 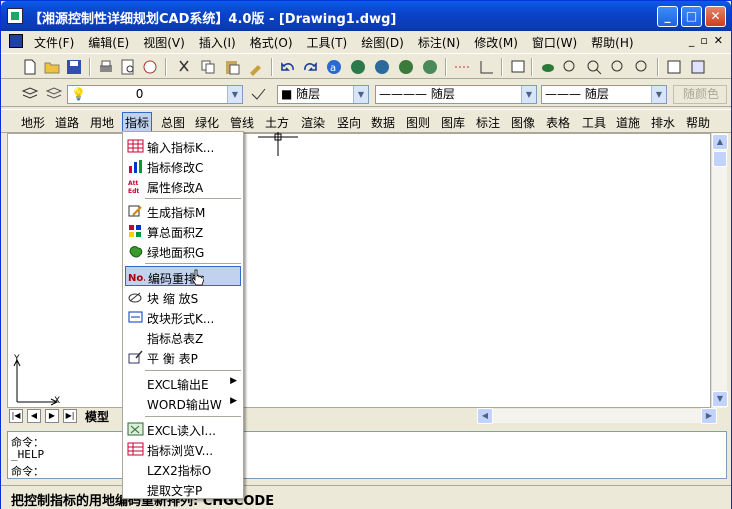 What do you see at coordinates (271, 42) in the screenshot?
I see `menu-format: 格式(O)` at bounding box center [271, 42].